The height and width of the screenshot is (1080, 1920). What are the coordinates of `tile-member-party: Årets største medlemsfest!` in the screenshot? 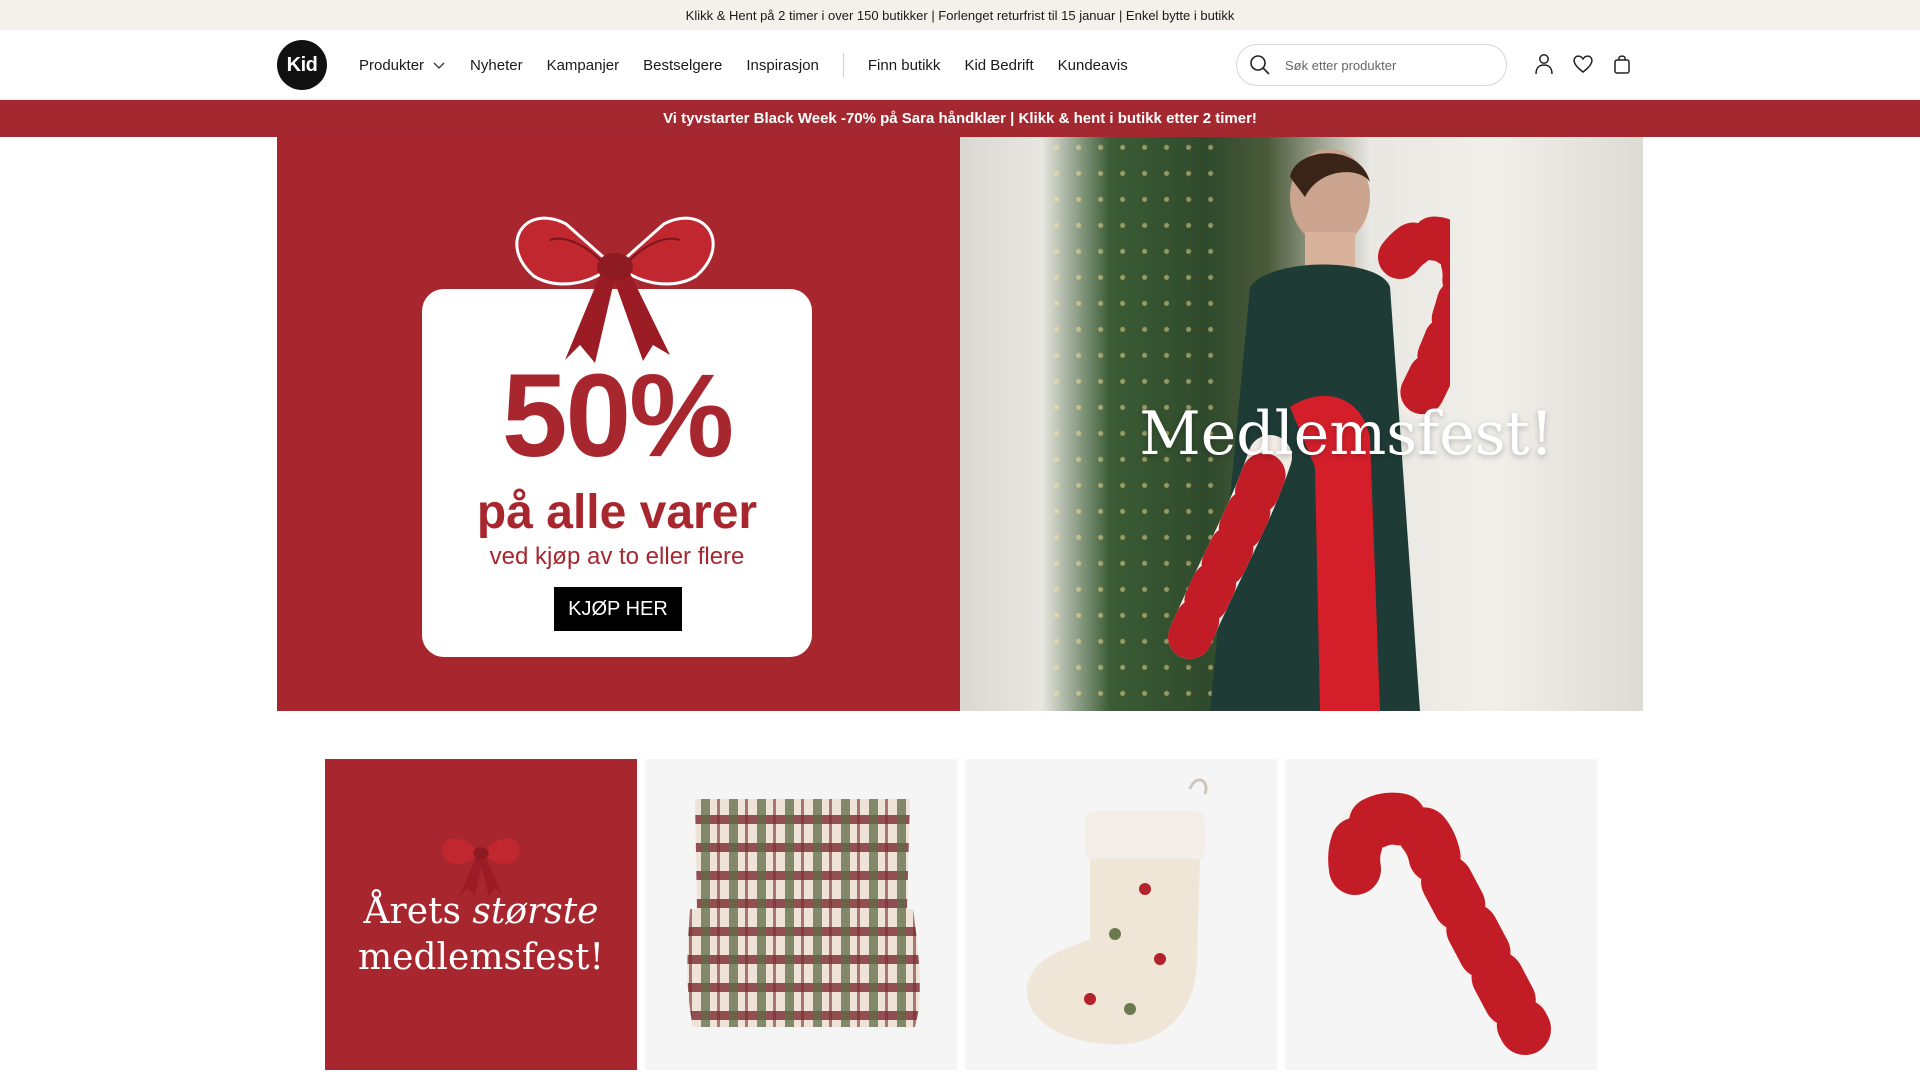 It's located at (481, 914).